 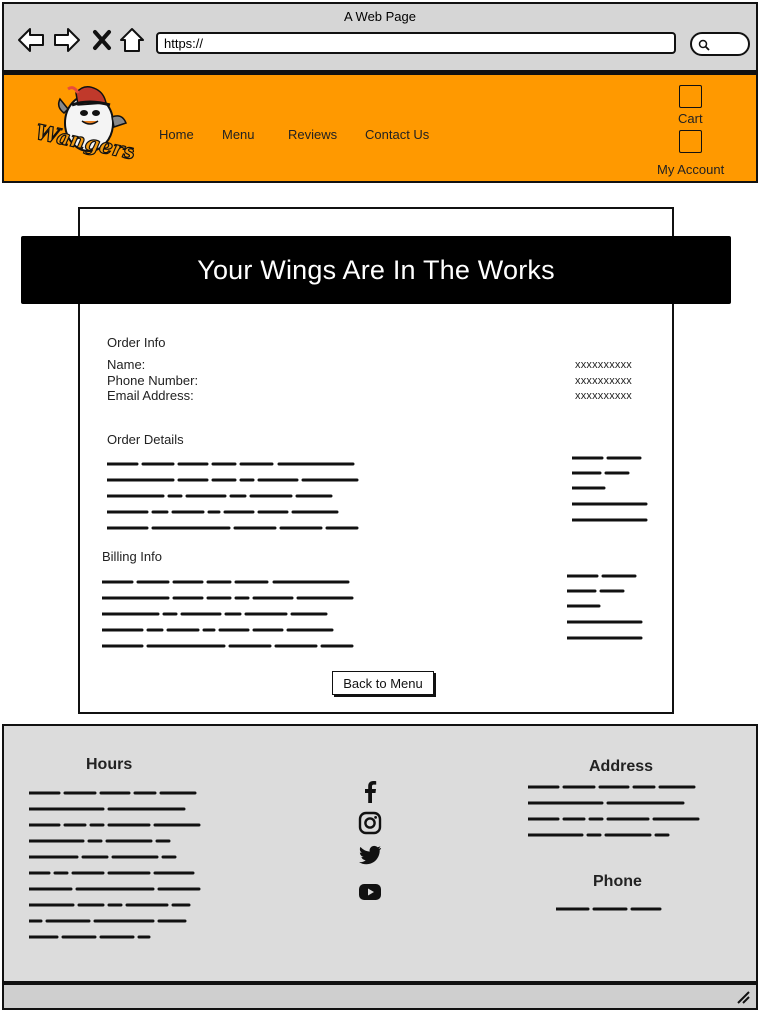 I want to click on close-icon, so click(x=102, y=40).